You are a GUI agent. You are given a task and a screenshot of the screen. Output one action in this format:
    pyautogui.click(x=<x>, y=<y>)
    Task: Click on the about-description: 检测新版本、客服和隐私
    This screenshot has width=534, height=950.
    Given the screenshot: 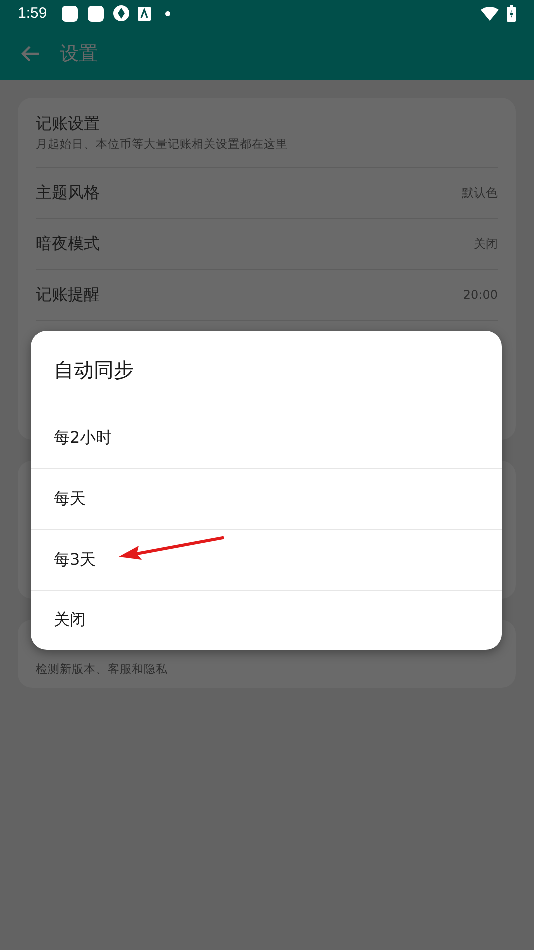 What is the action you would take?
    pyautogui.click(x=102, y=669)
    